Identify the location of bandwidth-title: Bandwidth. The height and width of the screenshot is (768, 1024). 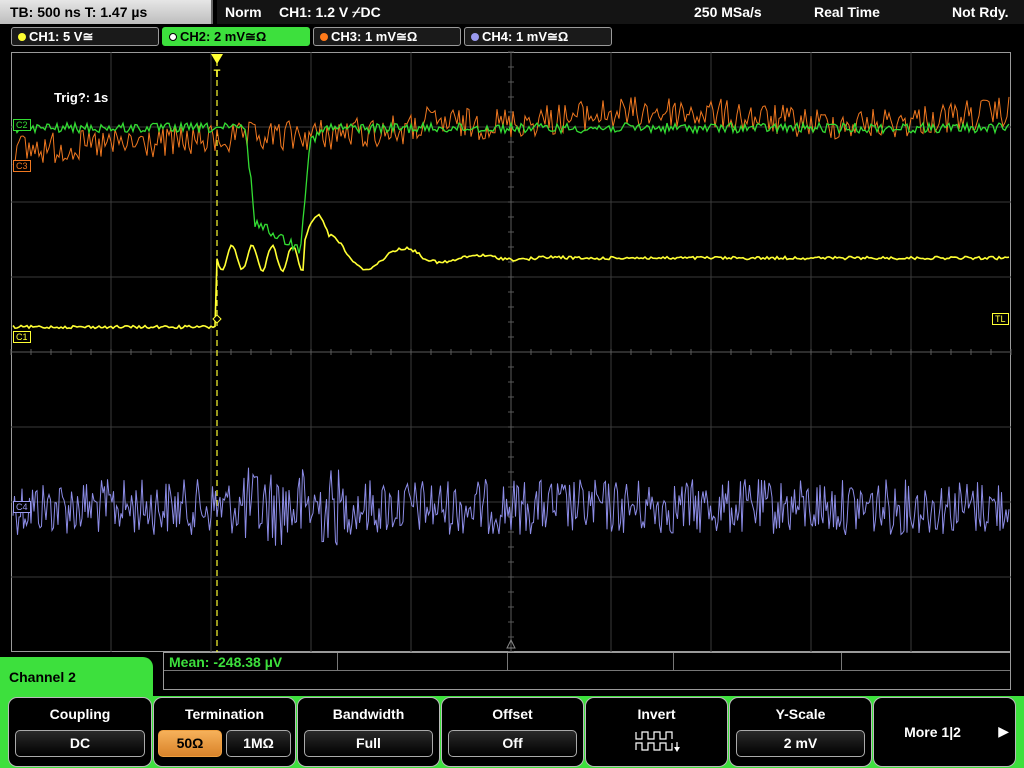
(368, 714).